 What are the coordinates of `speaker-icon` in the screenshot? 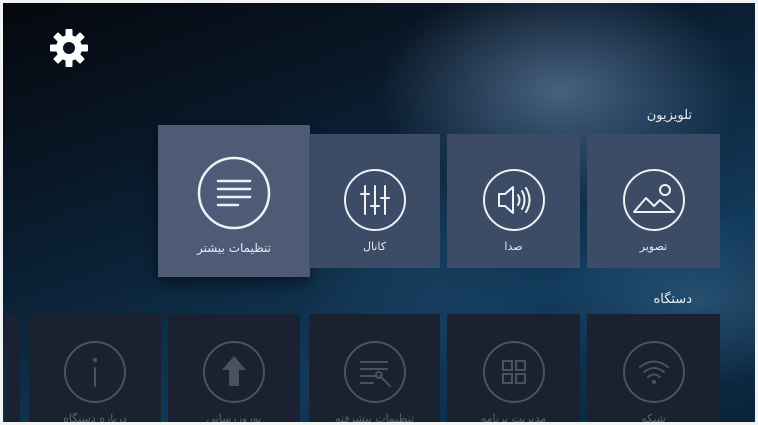 It's located at (513, 200).